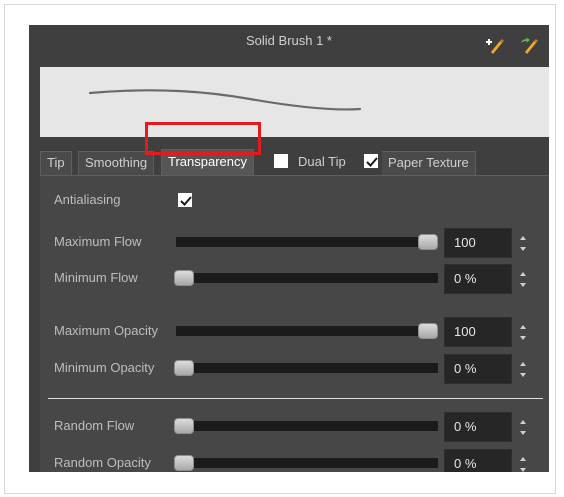  I want to click on minimum-opacity-spinner, so click(524, 369).